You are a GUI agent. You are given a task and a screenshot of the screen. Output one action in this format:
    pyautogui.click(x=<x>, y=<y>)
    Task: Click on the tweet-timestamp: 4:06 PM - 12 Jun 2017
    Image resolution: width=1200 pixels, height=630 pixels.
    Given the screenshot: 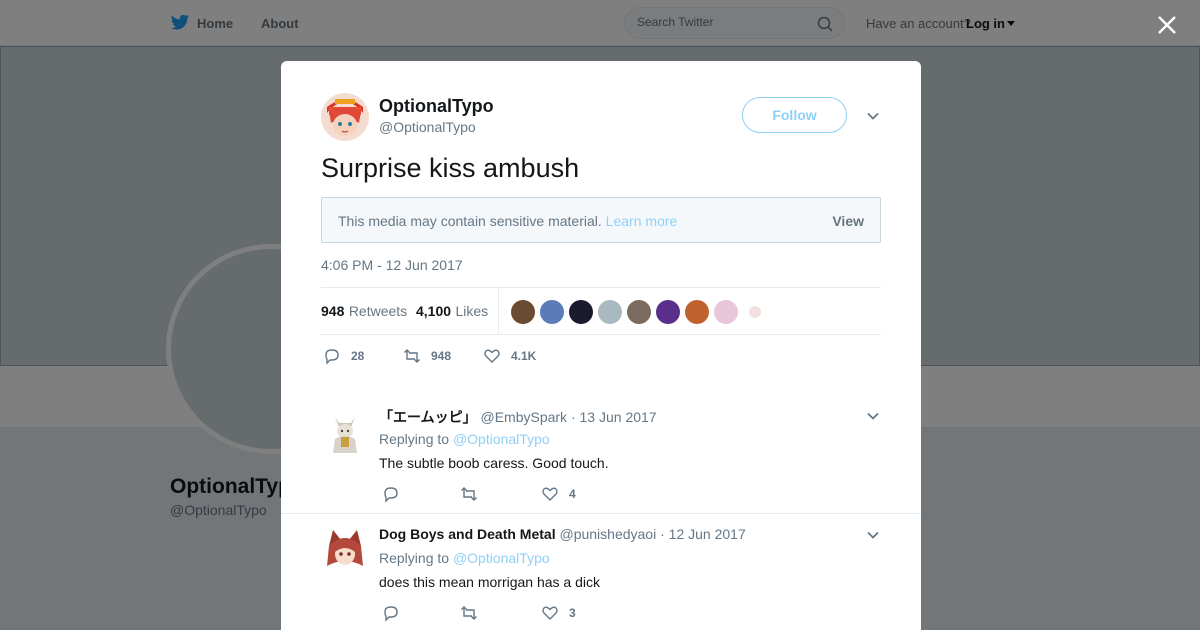 What is the action you would take?
    pyautogui.click(x=392, y=265)
    